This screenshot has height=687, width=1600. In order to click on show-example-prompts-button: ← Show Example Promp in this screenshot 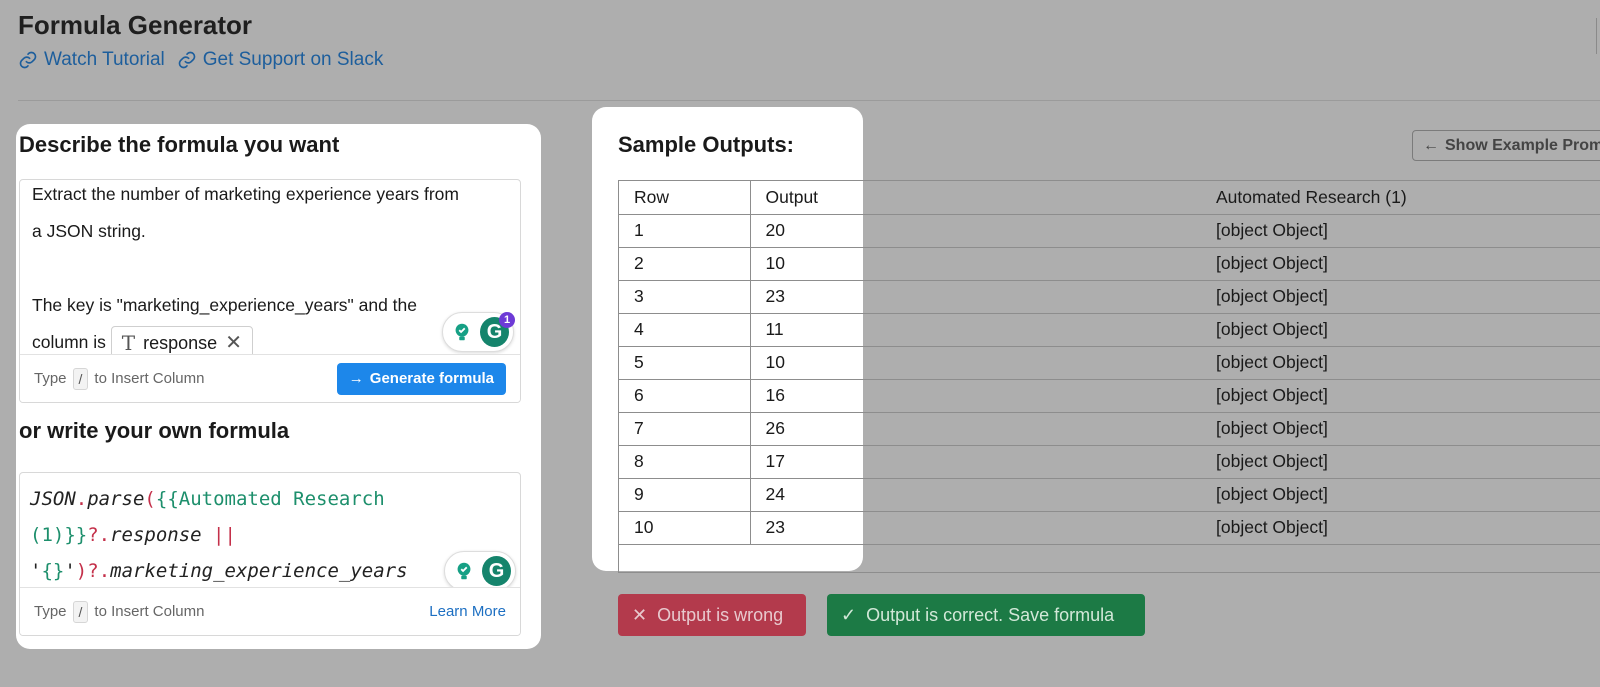, I will do `click(1506, 145)`.